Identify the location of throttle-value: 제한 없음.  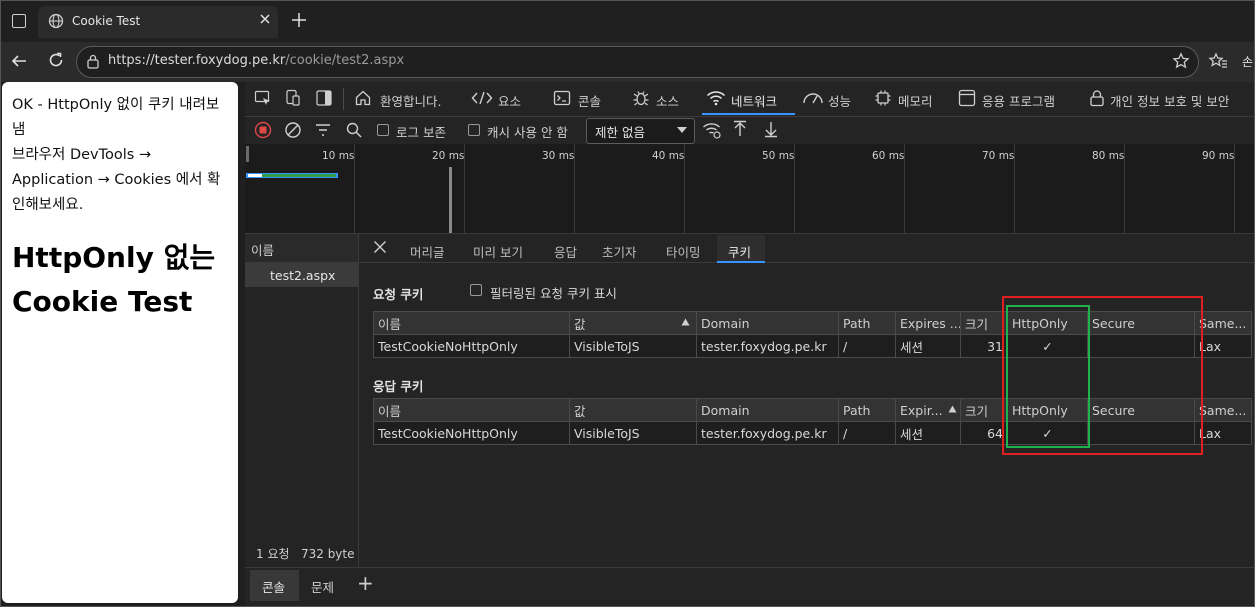
(620, 132).